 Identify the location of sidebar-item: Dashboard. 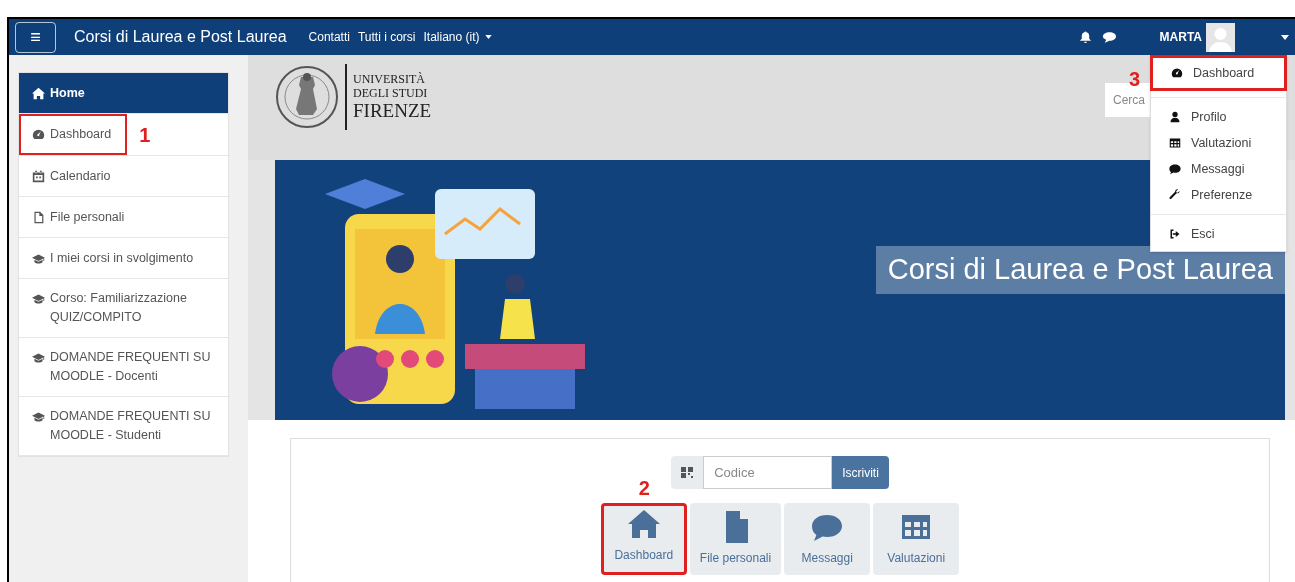
(73, 134).